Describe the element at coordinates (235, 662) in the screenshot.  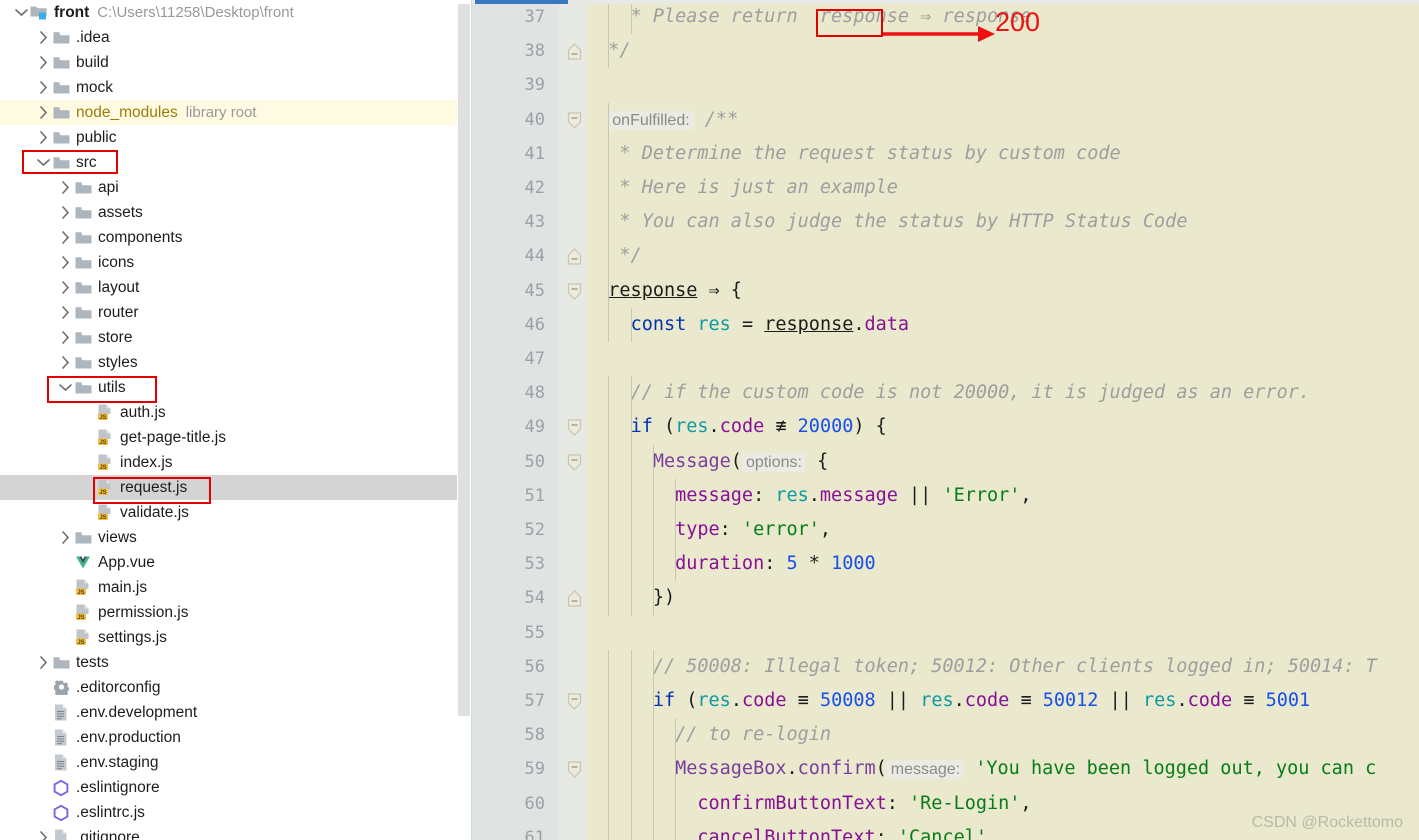
I see `tree-item-tests: tests` at that location.